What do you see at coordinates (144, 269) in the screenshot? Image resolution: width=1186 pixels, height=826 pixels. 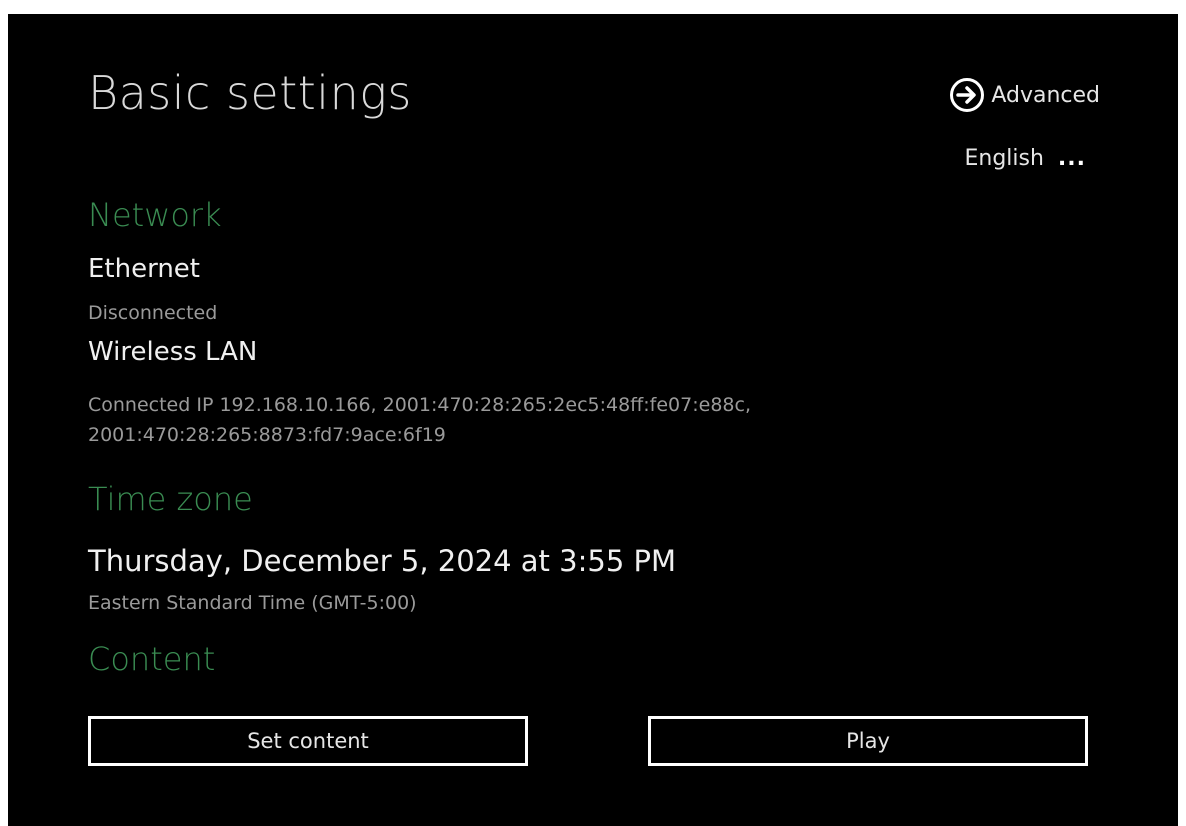 I see `ethernet-label: Ethernet` at bounding box center [144, 269].